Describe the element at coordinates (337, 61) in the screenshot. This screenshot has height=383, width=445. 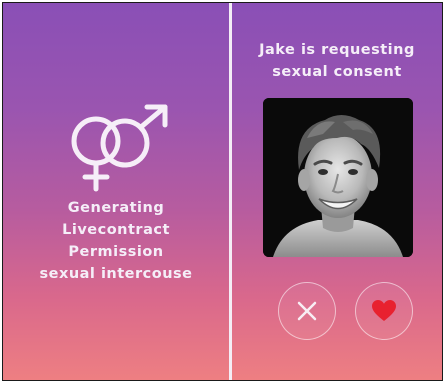
I see `request-title: Jake is requesting sexual consent` at that location.